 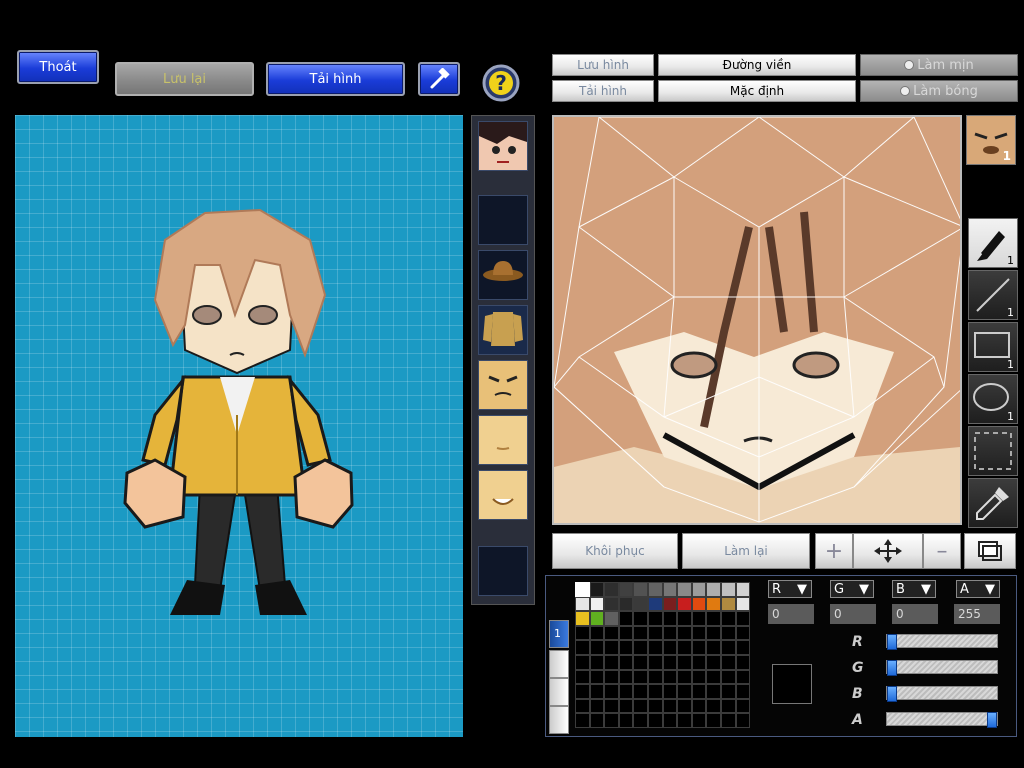 What do you see at coordinates (58, 67) in the screenshot?
I see `exit-button: Thoát` at bounding box center [58, 67].